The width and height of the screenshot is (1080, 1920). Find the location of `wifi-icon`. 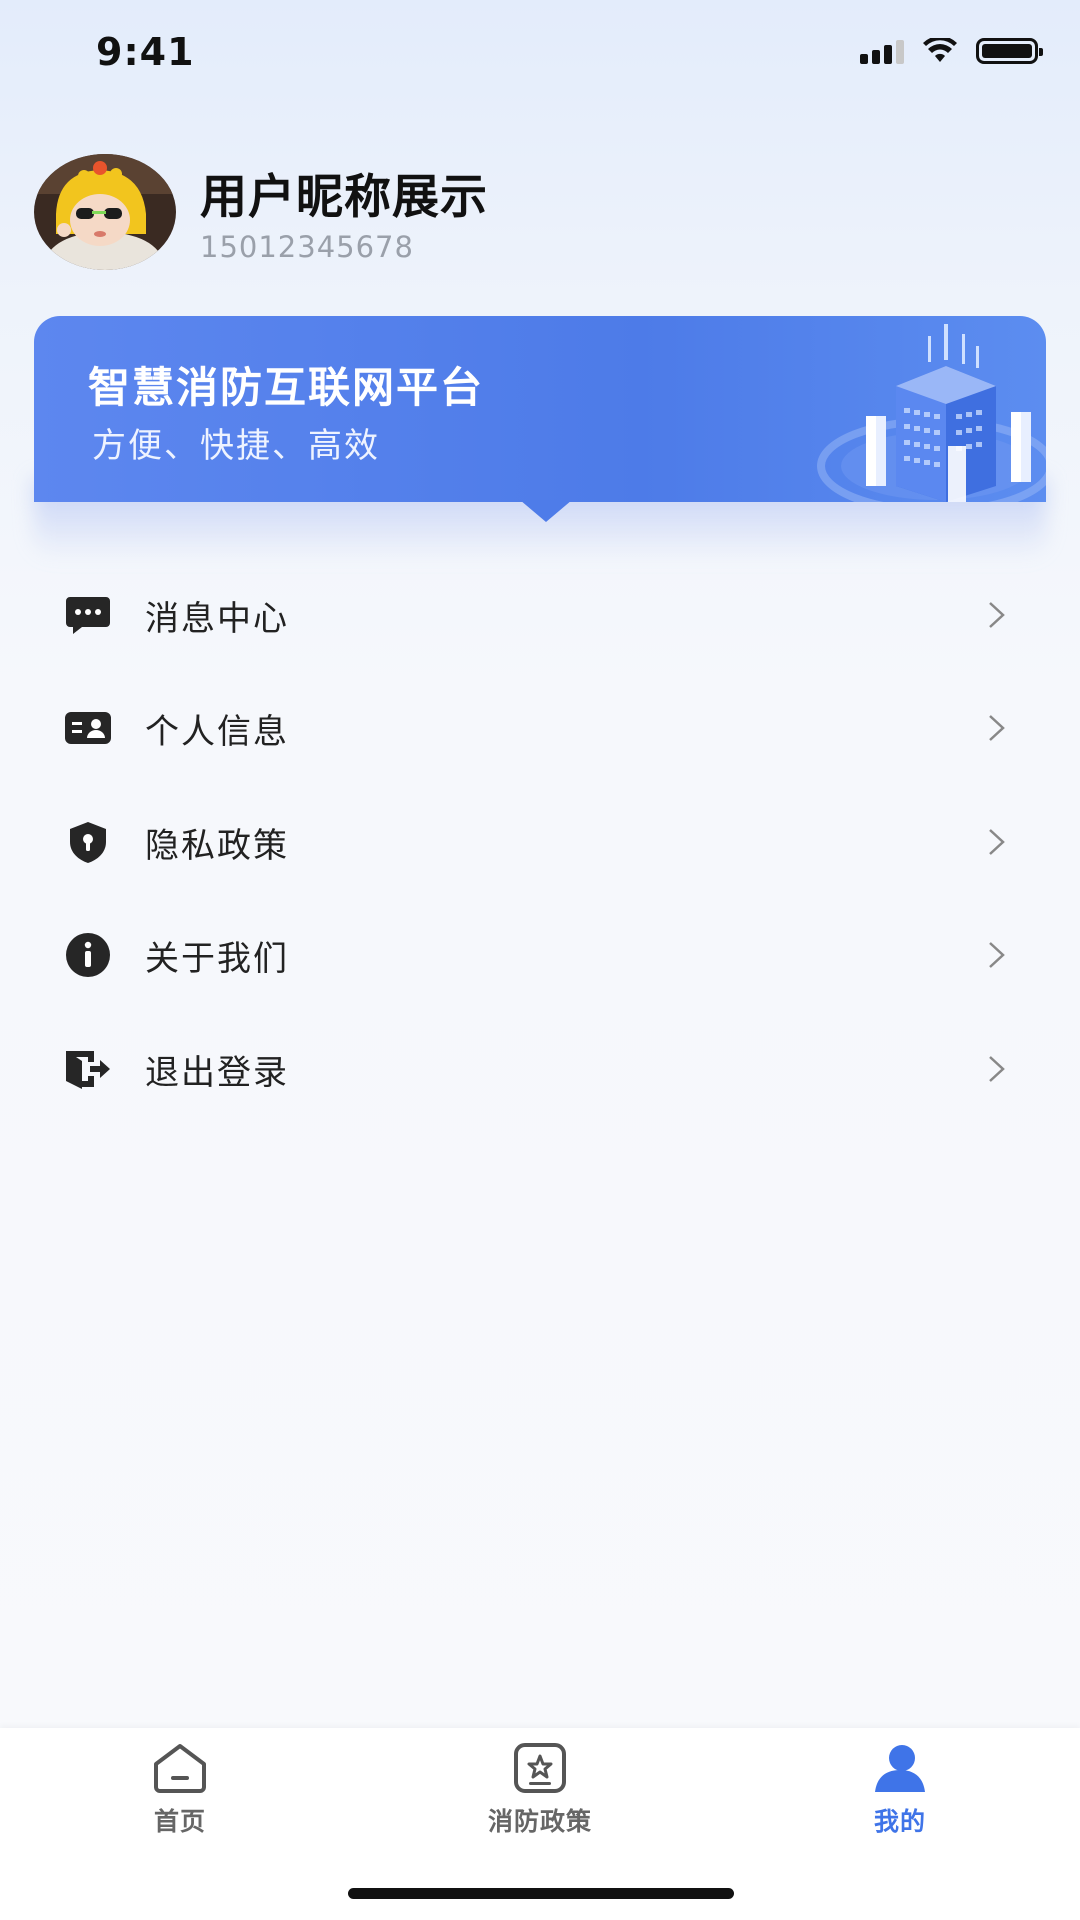

wifi-icon is located at coordinates (940, 50).